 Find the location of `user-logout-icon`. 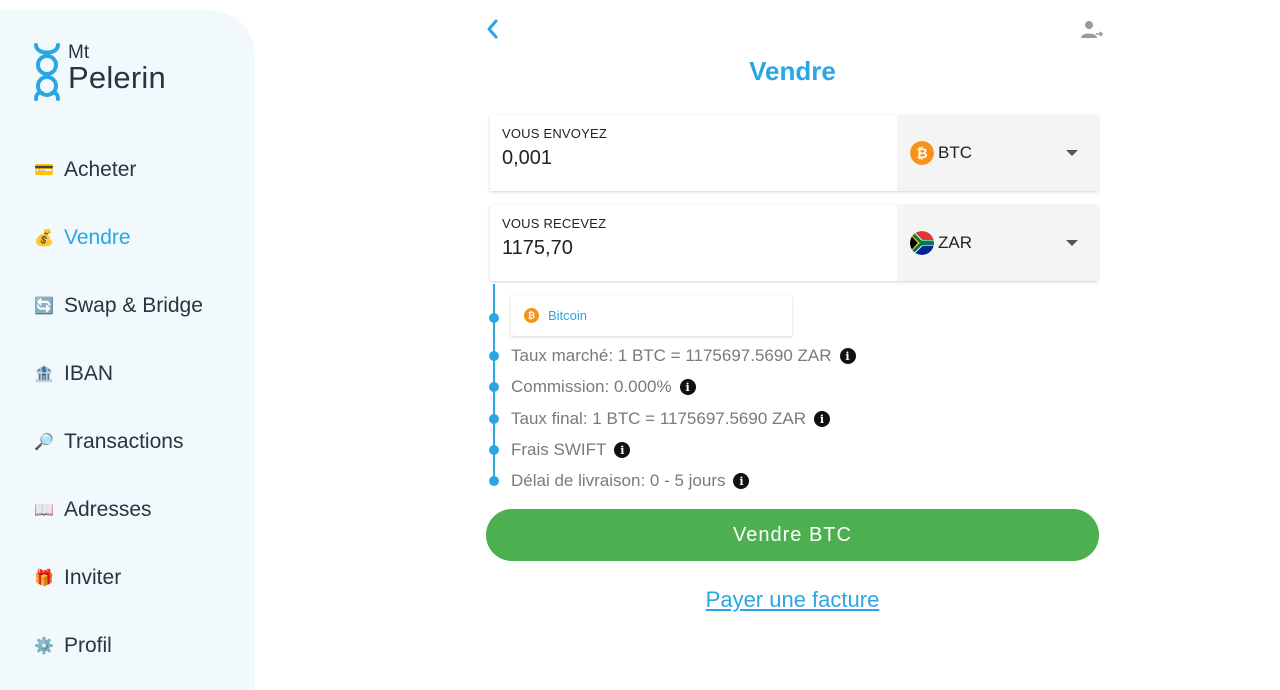

user-logout-icon is located at coordinates (1092, 29).